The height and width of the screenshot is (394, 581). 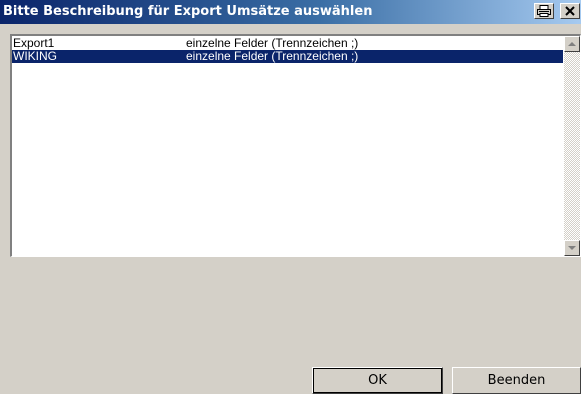 I want to click on scroll-up-button, so click(x=572, y=44).